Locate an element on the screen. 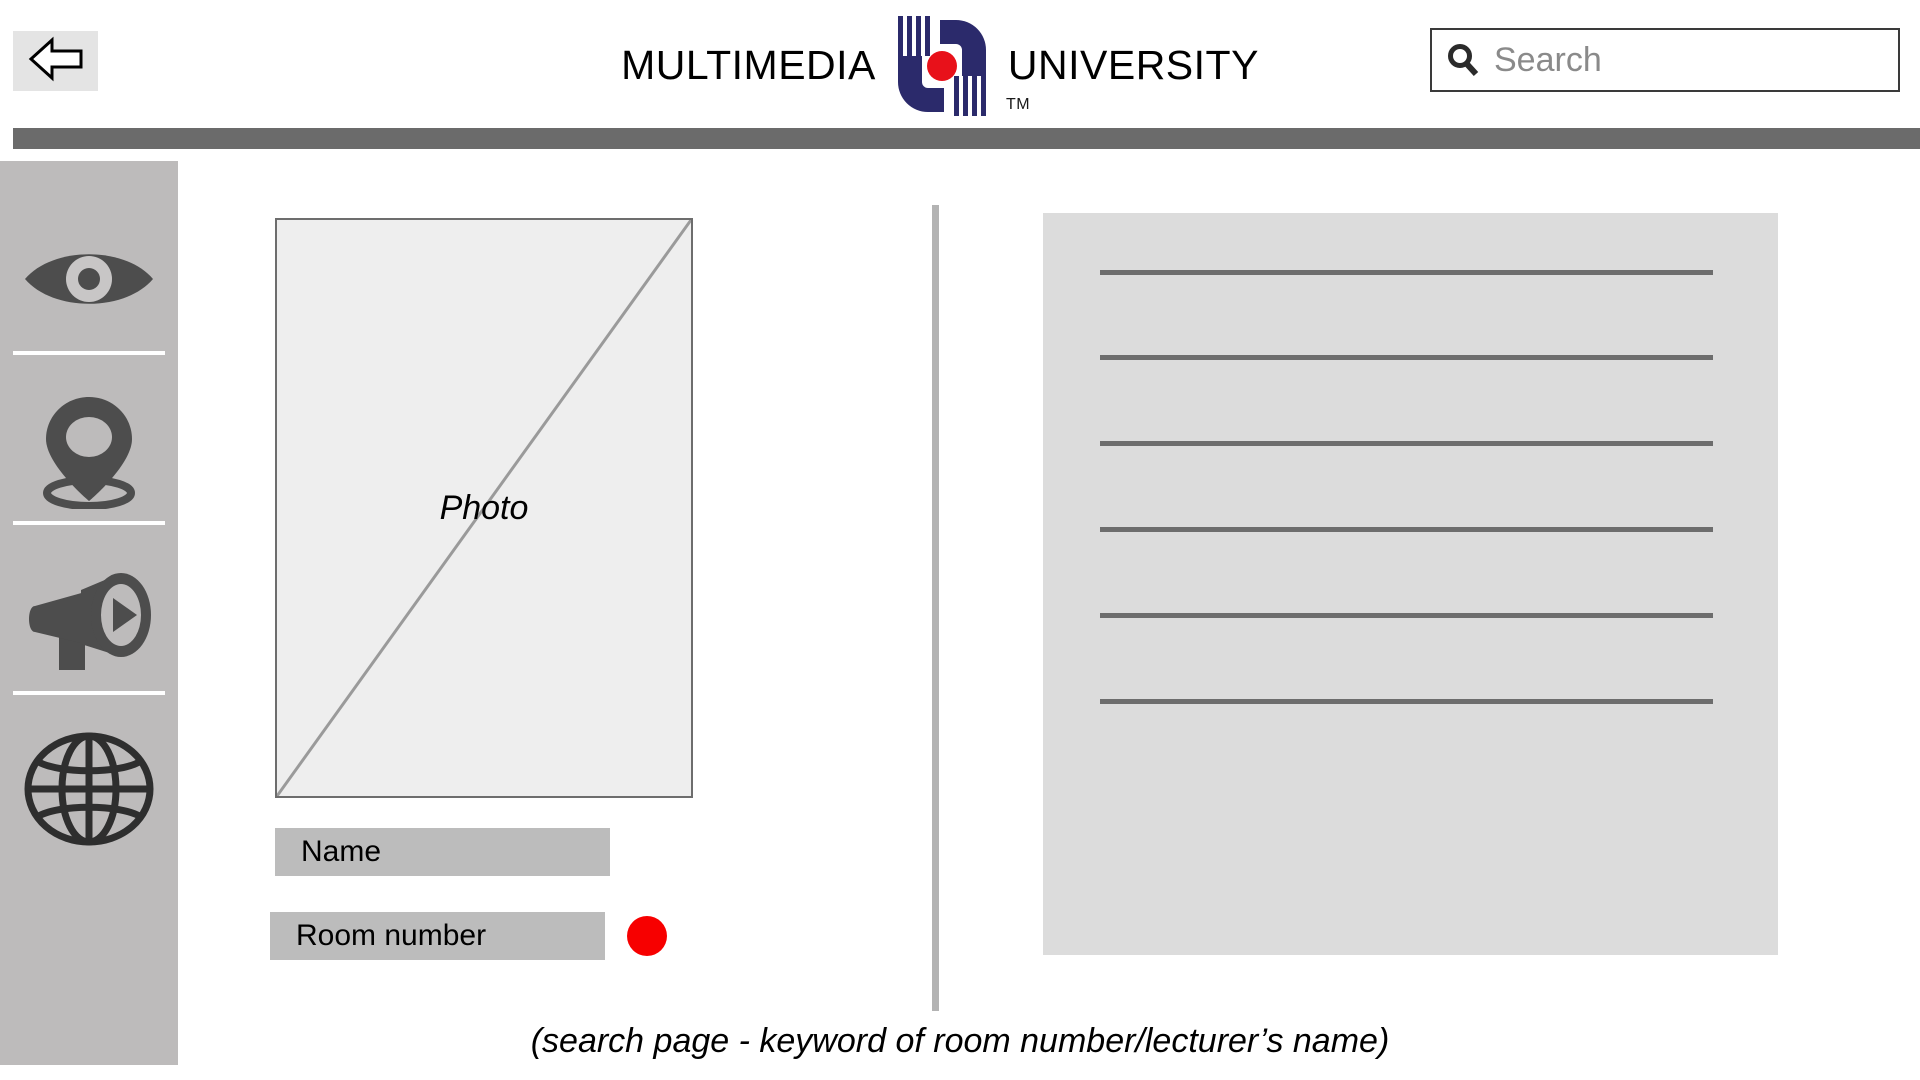 The height and width of the screenshot is (1080, 1920). sidebar-item-location is located at coordinates (89, 451).